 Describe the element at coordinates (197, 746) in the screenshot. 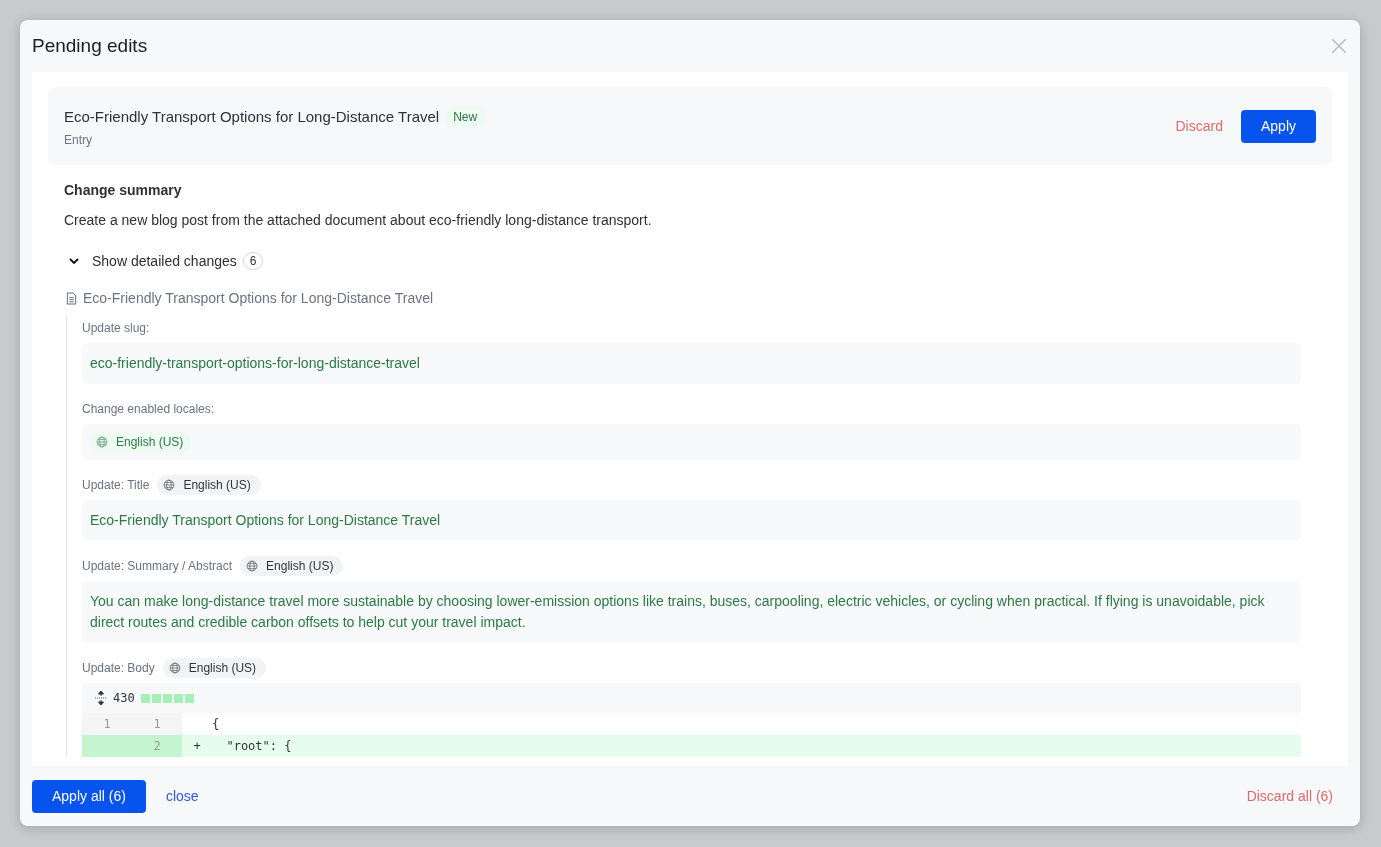

I see `plus-sign: +` at that location.